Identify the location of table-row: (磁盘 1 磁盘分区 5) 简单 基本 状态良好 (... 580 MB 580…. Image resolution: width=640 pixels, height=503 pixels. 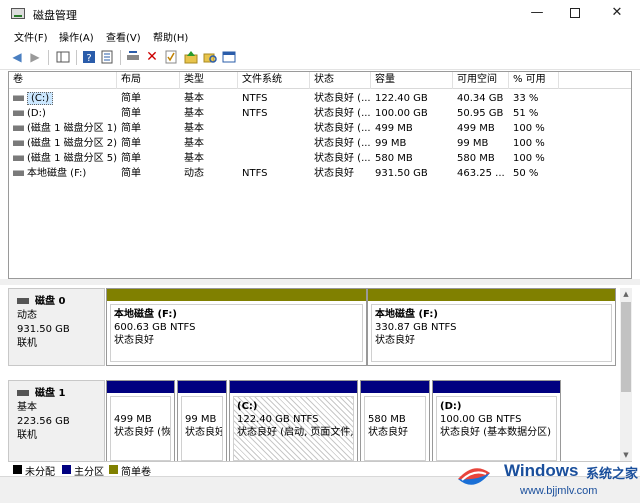
(320, 158).